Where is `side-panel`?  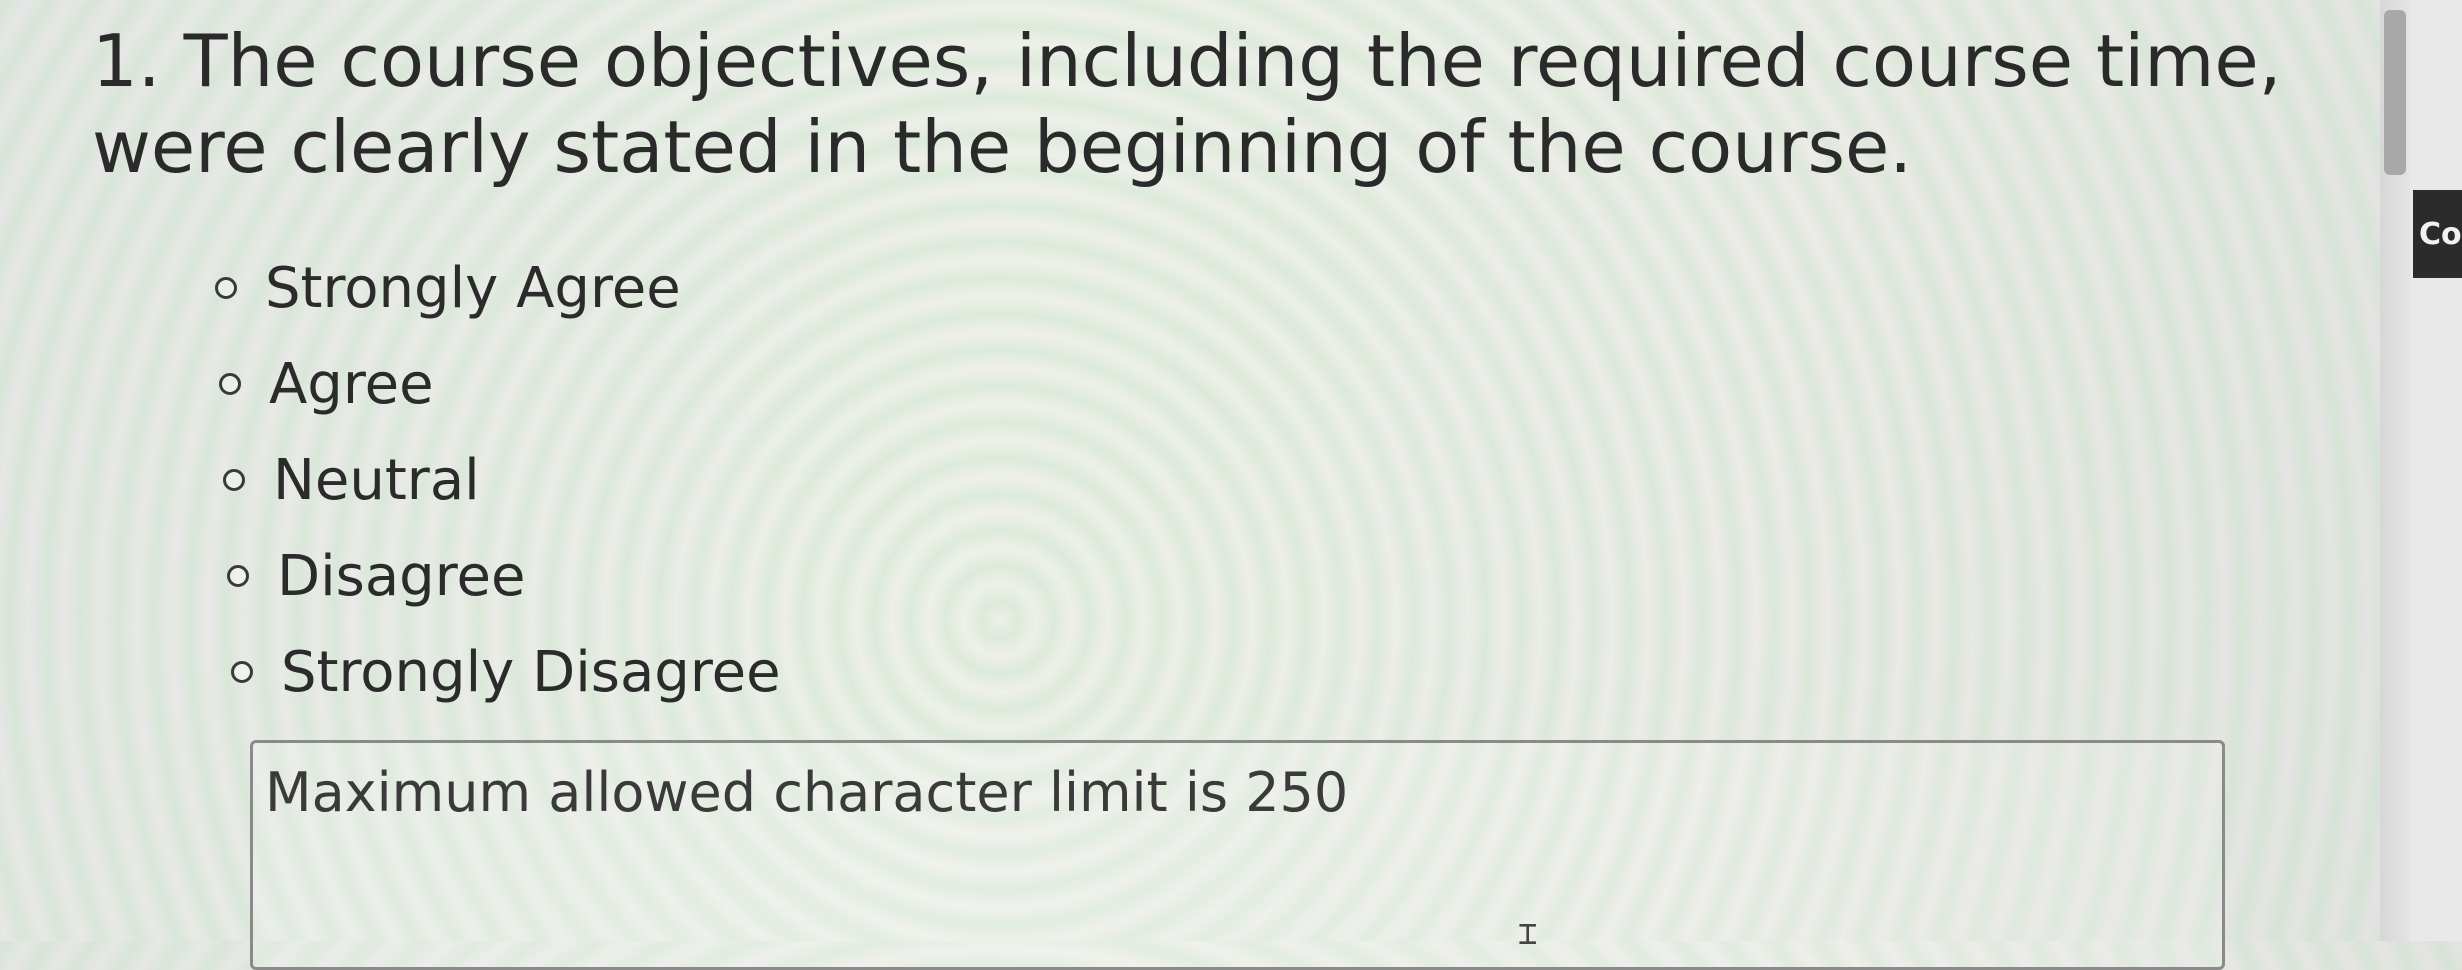 side-panel is located at coordinates (2436, 470).